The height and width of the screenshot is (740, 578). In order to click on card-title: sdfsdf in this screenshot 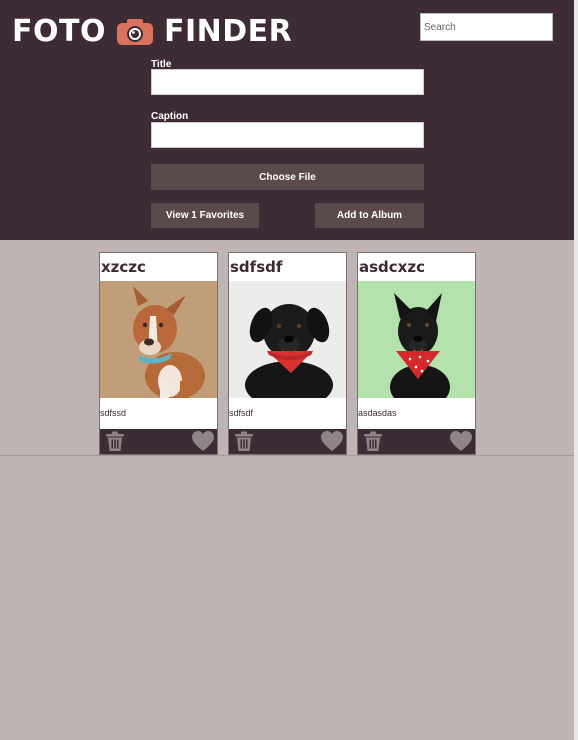, I will do `click(255, 267)`.